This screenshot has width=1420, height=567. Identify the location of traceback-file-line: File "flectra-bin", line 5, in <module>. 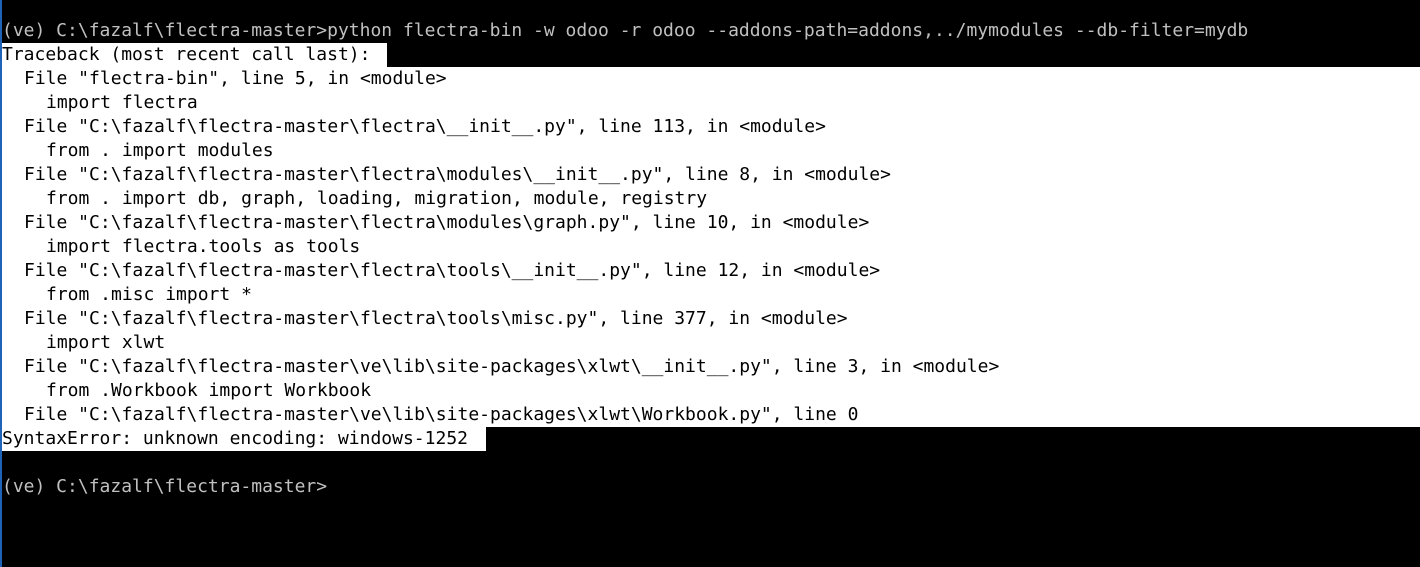
(224, 79).